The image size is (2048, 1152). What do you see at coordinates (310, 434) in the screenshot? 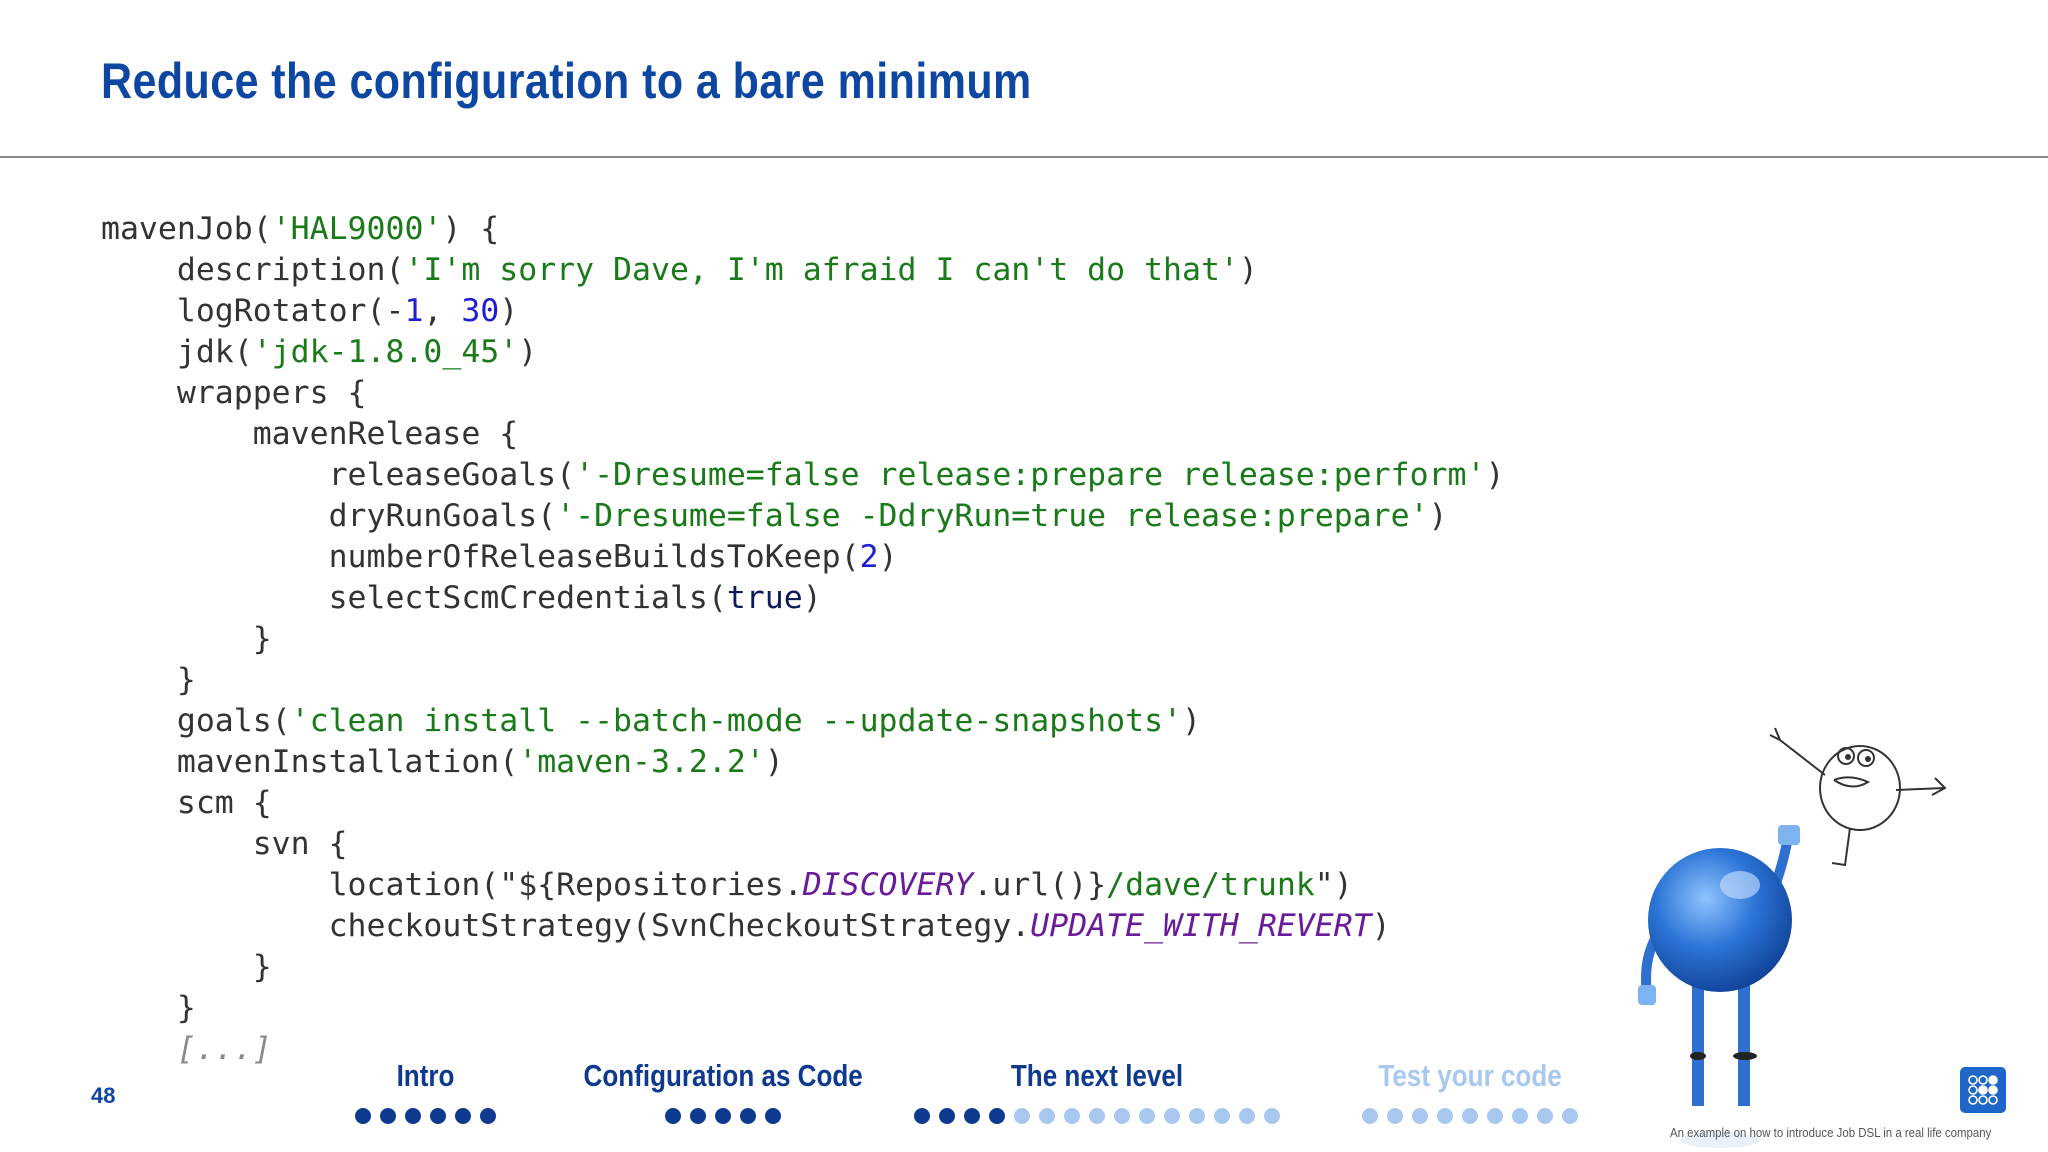
I see `code-token: mavenRelease {` at bounding box center [310, 434].